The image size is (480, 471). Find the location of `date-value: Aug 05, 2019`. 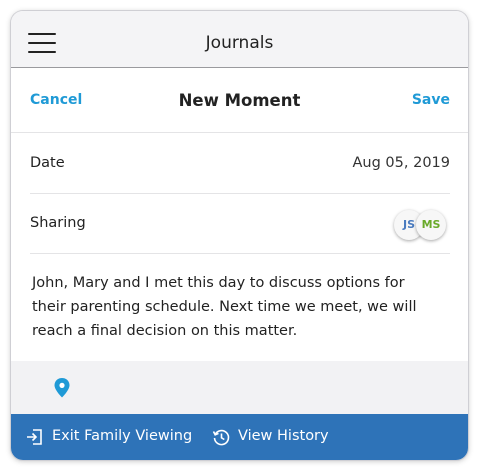

date-value: Aug 05, 2019 is located at coordinates (402, 163).